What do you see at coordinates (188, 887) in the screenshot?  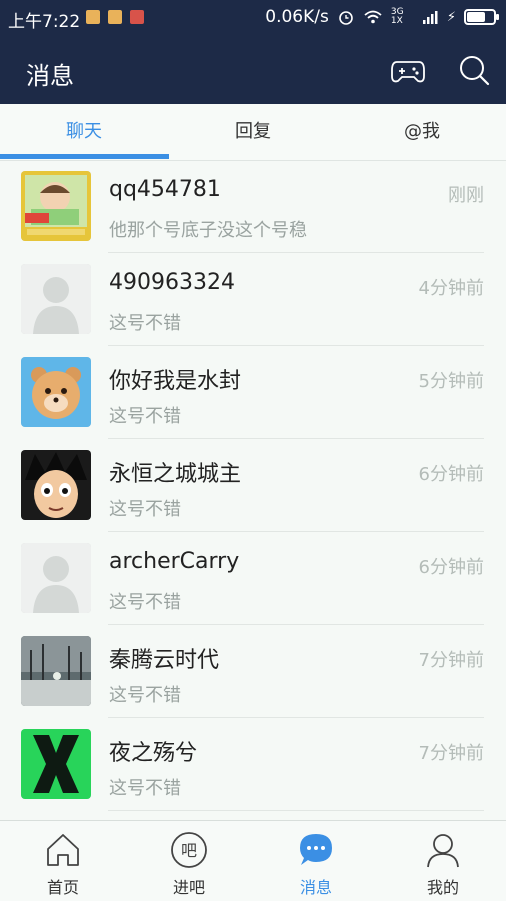 I see `nav-label: 进吧` at bounding box center [188, 887].